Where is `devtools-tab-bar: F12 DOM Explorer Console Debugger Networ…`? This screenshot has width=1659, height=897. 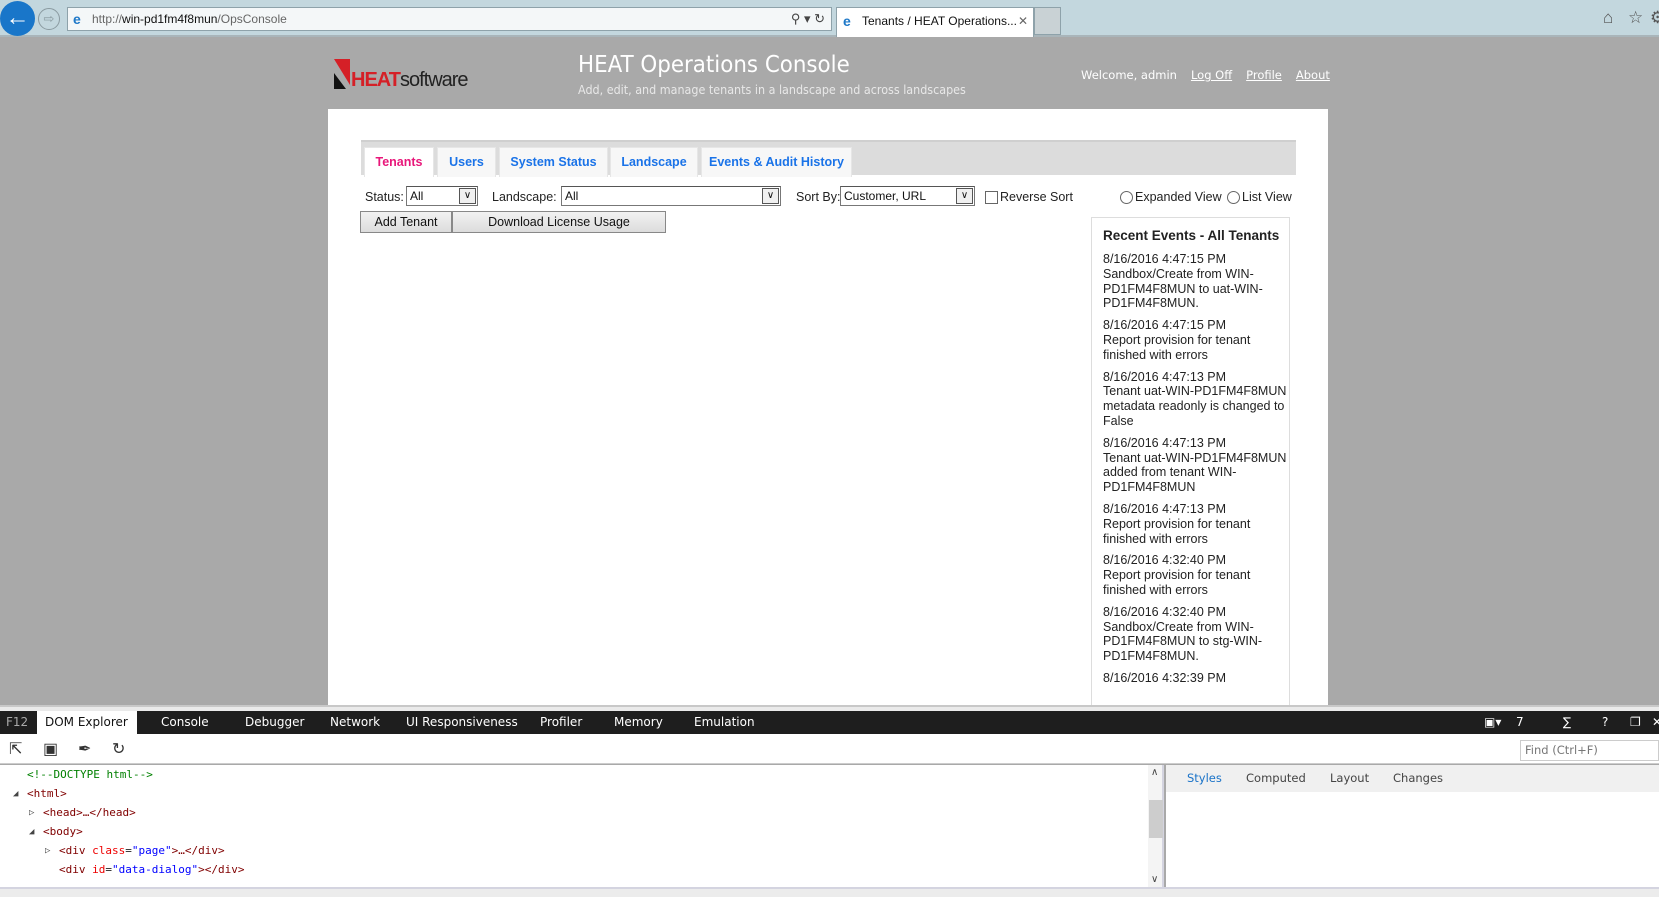
devtools-tab-bar: F12 DOM Explorer Console Debugger Networ… is located at coordinates (829, 722).